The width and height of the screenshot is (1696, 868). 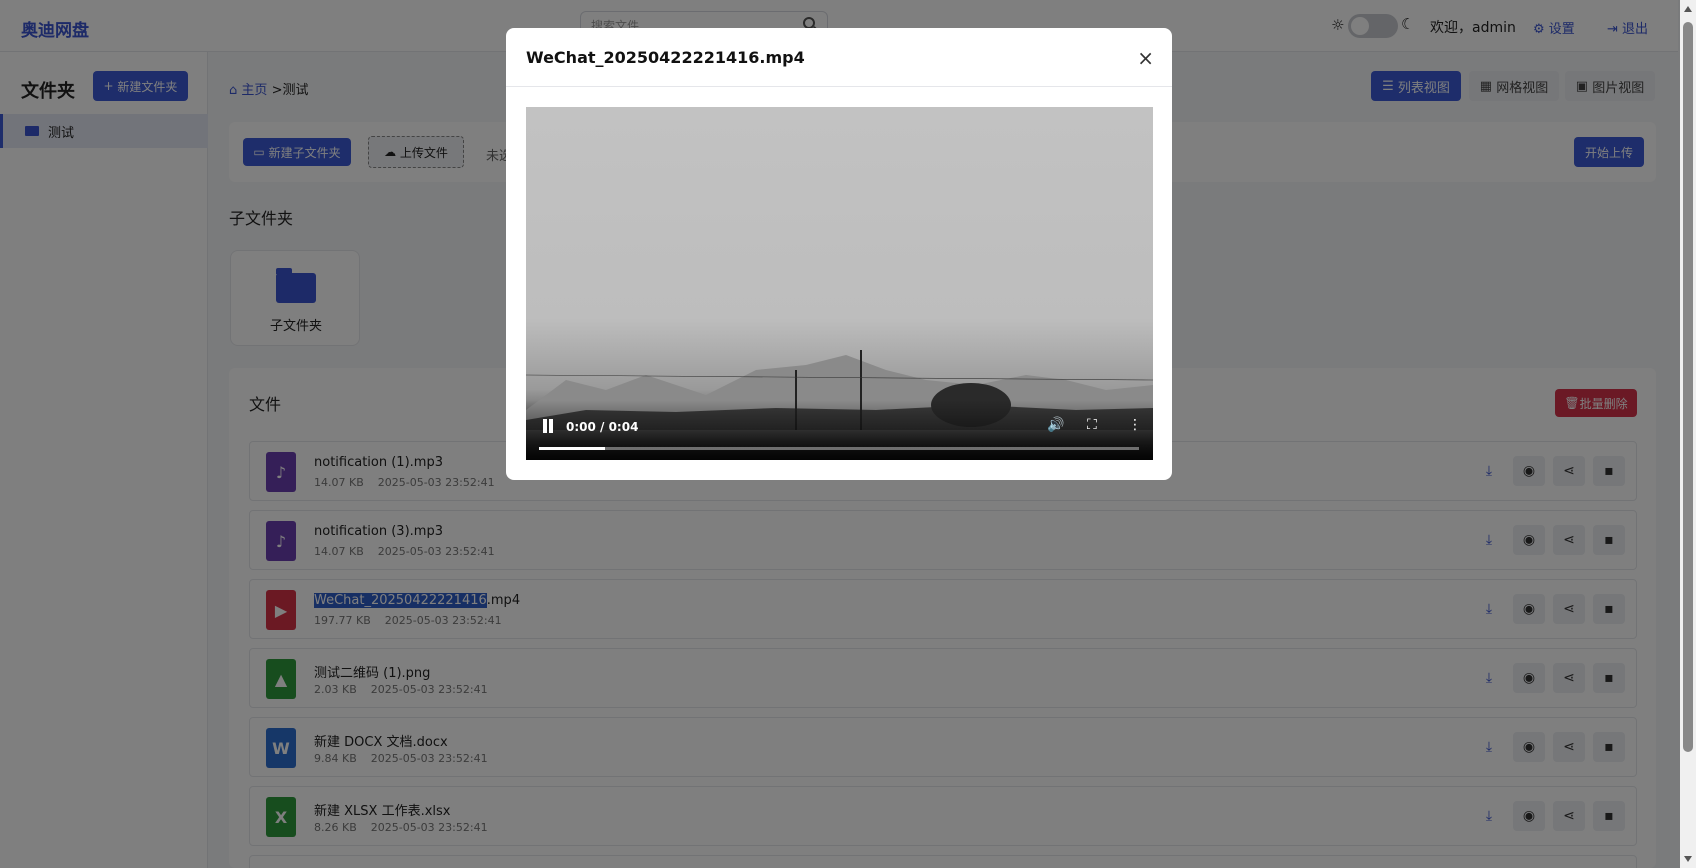 I want to click on fullscreen-icon: ⛶, so click(x=1092, y=425).